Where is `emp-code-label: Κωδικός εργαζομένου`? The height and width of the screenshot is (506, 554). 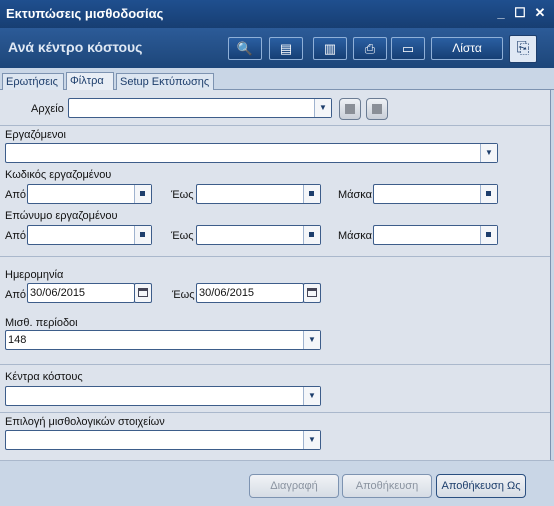 emp-code-label: Κωδικός εργαζομένου is located at coordinates (58, 175).